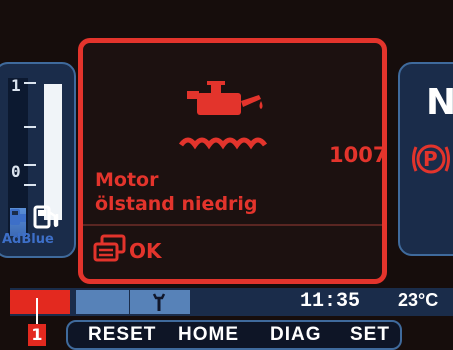 The image size is (453, 350). What do you see at coordinates (40, 302) in the screenshot?
I see `status-warning-segment` at bounding box center [40, 302].